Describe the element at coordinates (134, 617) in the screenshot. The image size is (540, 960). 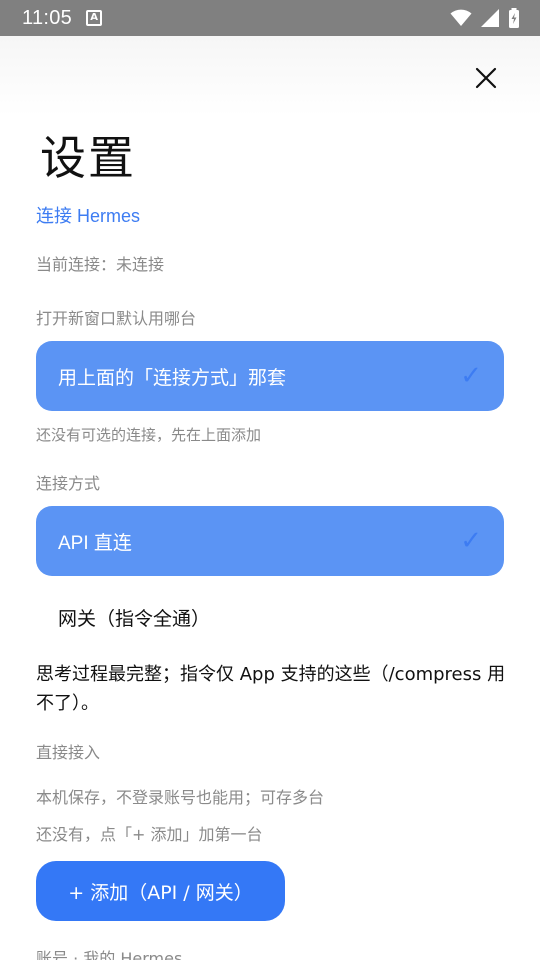
I see `connection-option-gateway: 网关（指令全通）` at that location.